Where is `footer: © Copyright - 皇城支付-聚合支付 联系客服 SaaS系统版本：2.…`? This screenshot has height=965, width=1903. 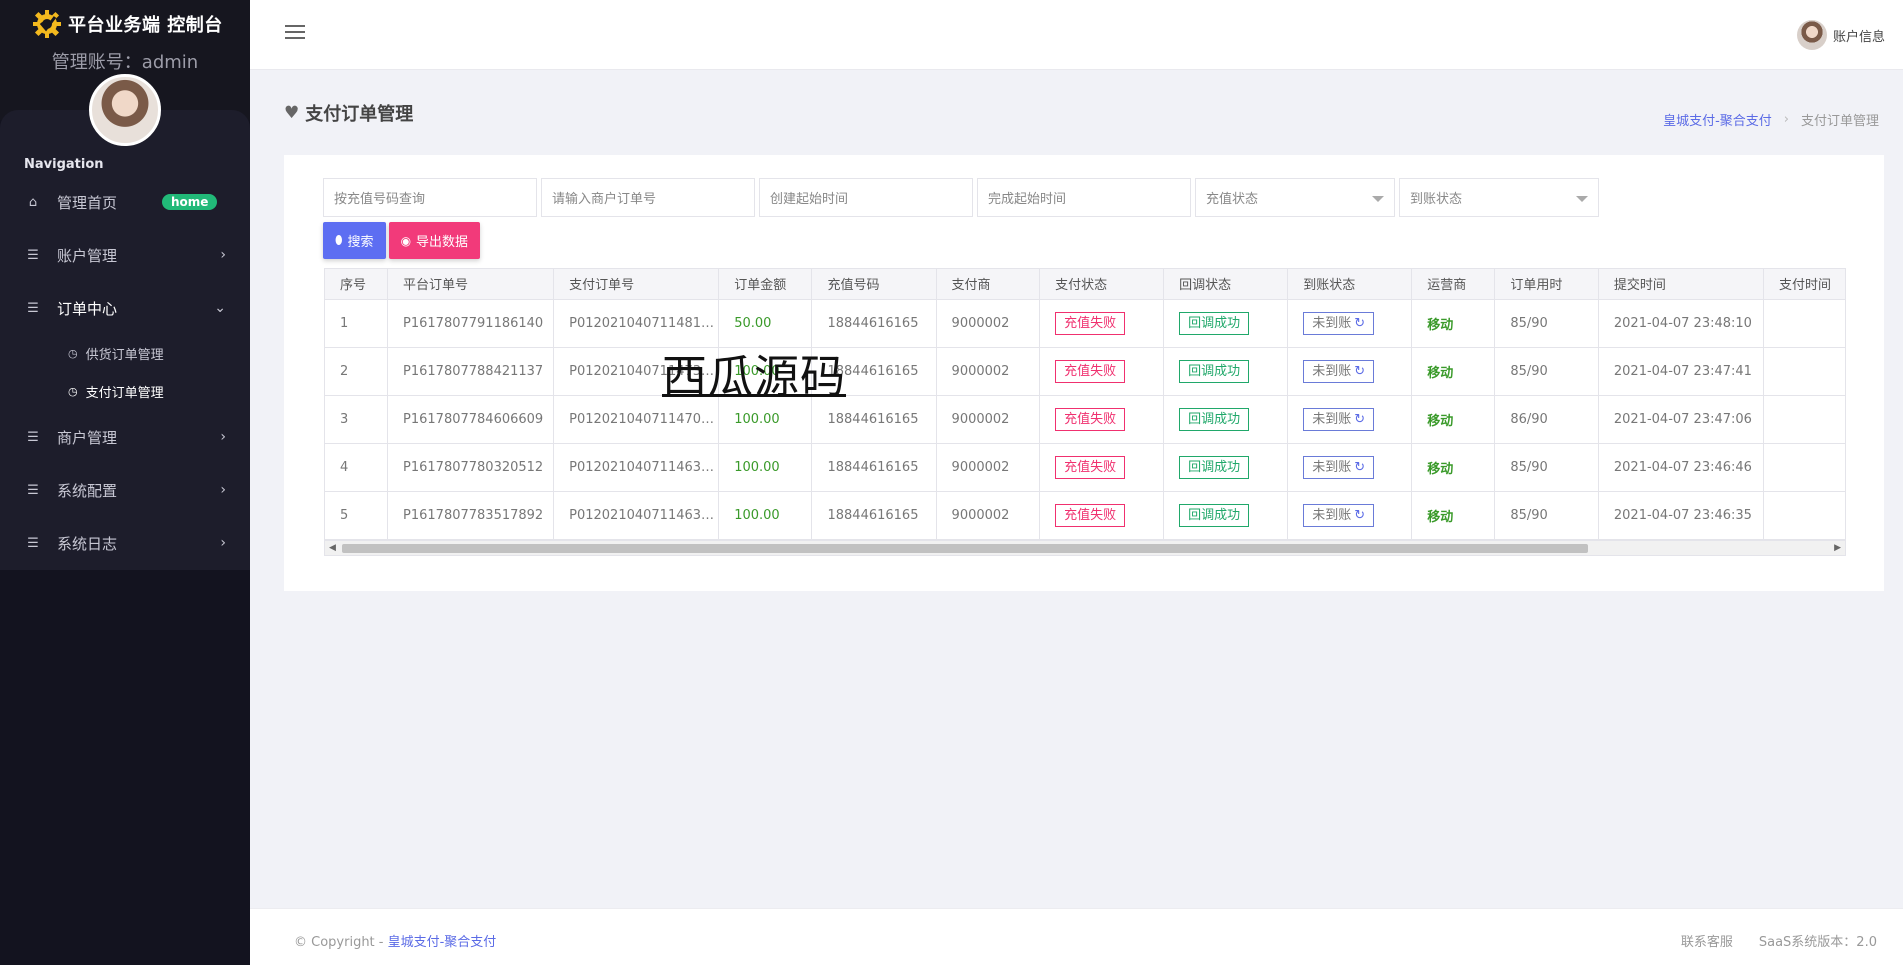 footer: © Copyright - 皇城支付-聚合支付 联系客服 SaaS系统版本：2.… is located at coordinates (1076, 936).